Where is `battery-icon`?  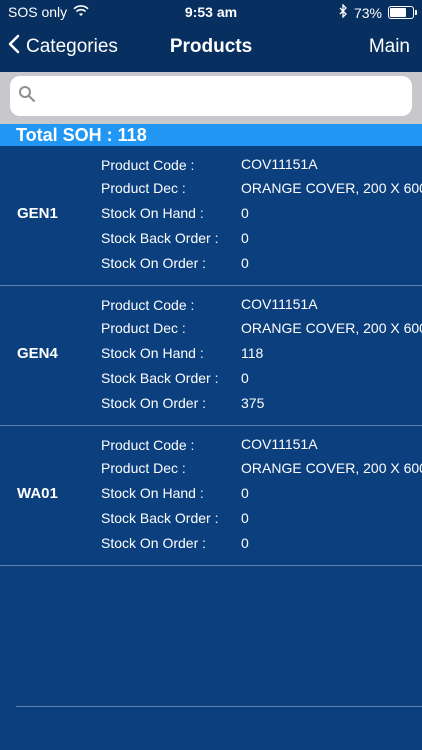 battery-icon is located at coordinates (402, 12).